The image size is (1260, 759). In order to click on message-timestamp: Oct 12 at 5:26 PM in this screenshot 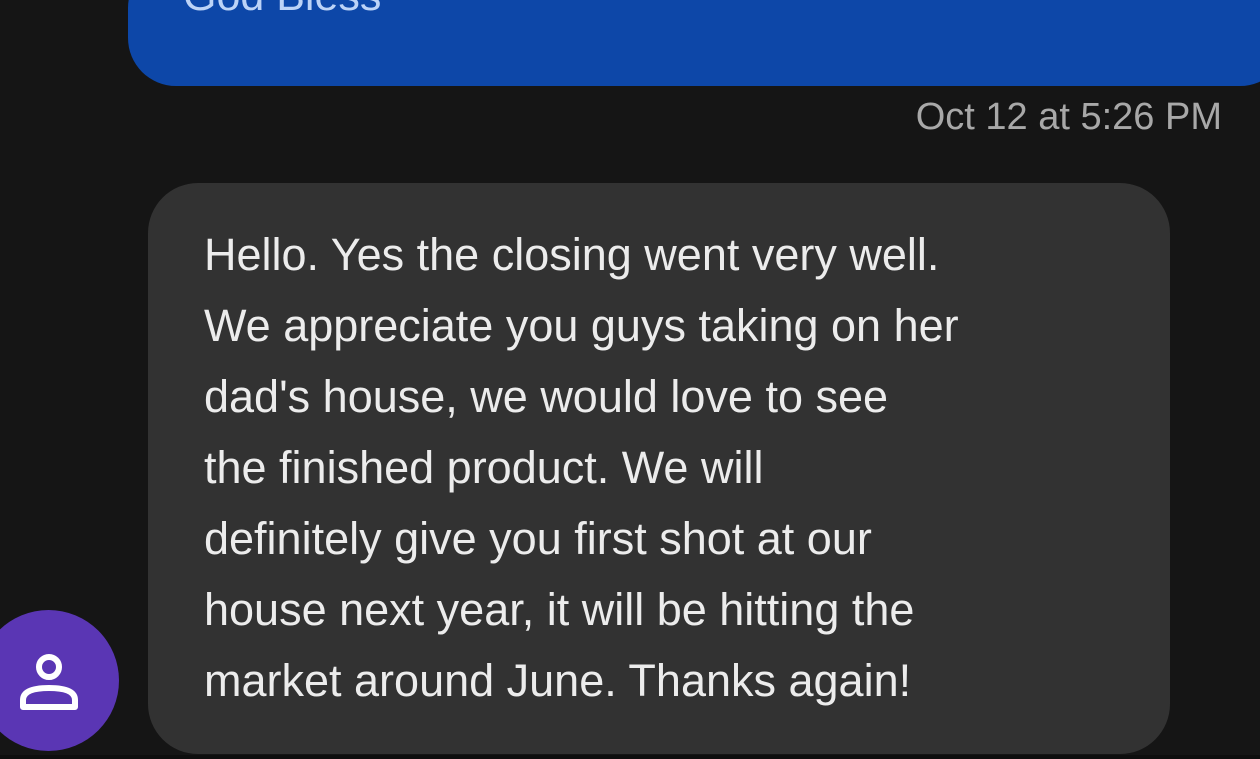, I will do `click(1068, 117)`.